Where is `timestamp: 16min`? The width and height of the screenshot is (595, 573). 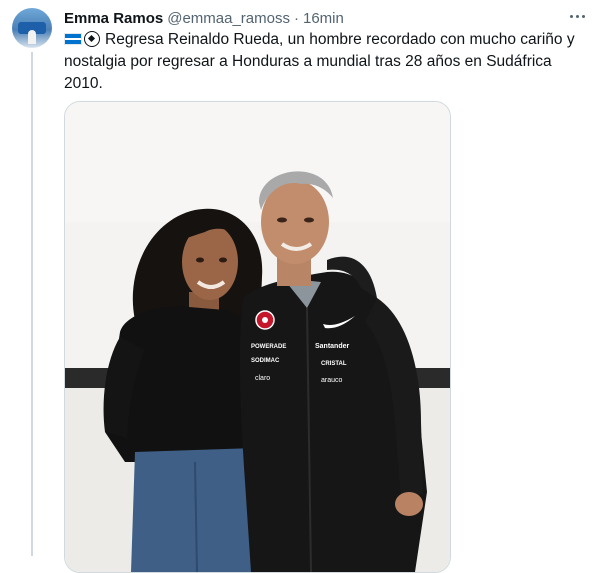
timestamp: 16min is located at coordinates (323, 18).